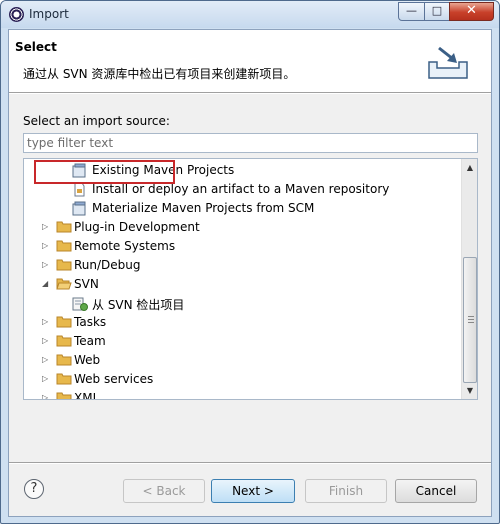 This screenshot has height=524, width=500. What do you see at coordinates (469, 390) in the screenshot?
I see `scroll-down-arrow-icon: ▼` at bounding box center [469, 390].